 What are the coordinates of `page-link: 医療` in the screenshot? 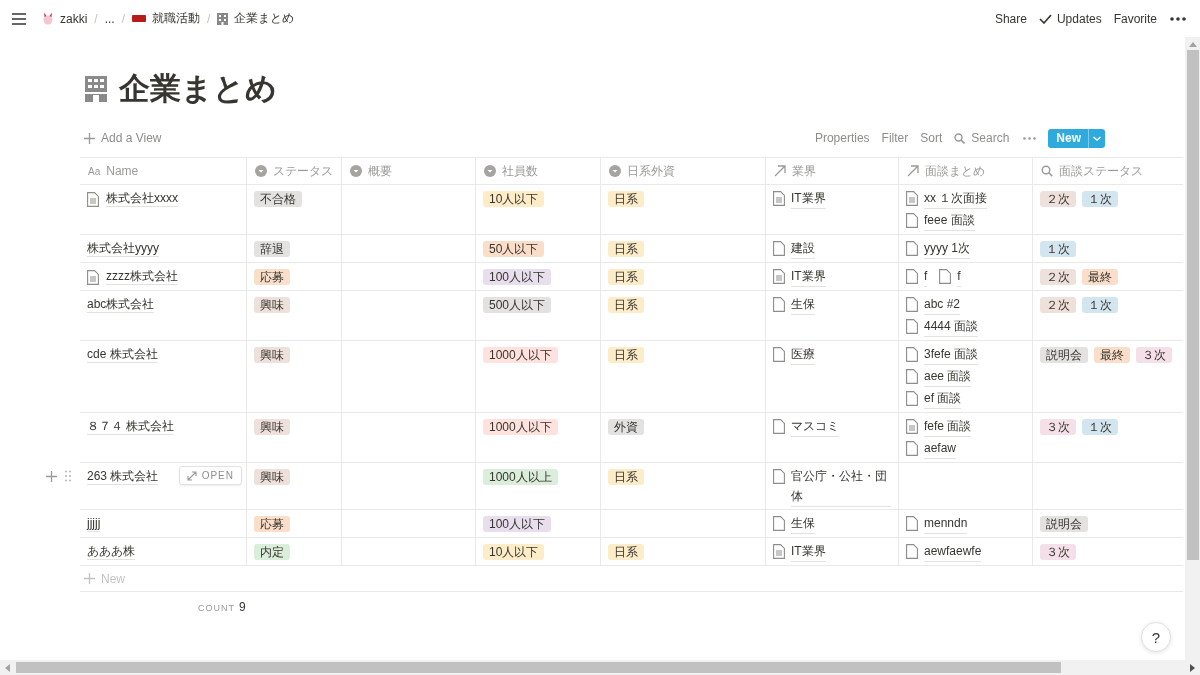 It's located at (794, 355).